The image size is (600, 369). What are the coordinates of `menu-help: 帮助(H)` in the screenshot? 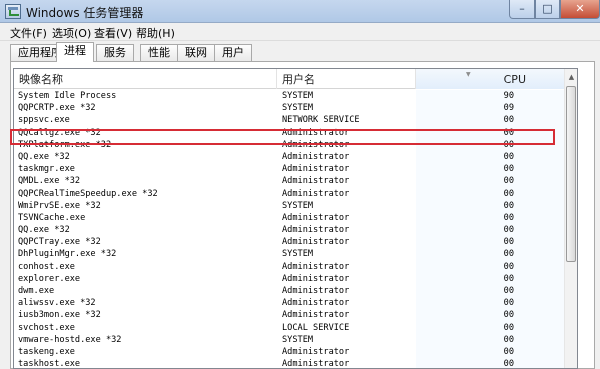 It's located at (155, 33).